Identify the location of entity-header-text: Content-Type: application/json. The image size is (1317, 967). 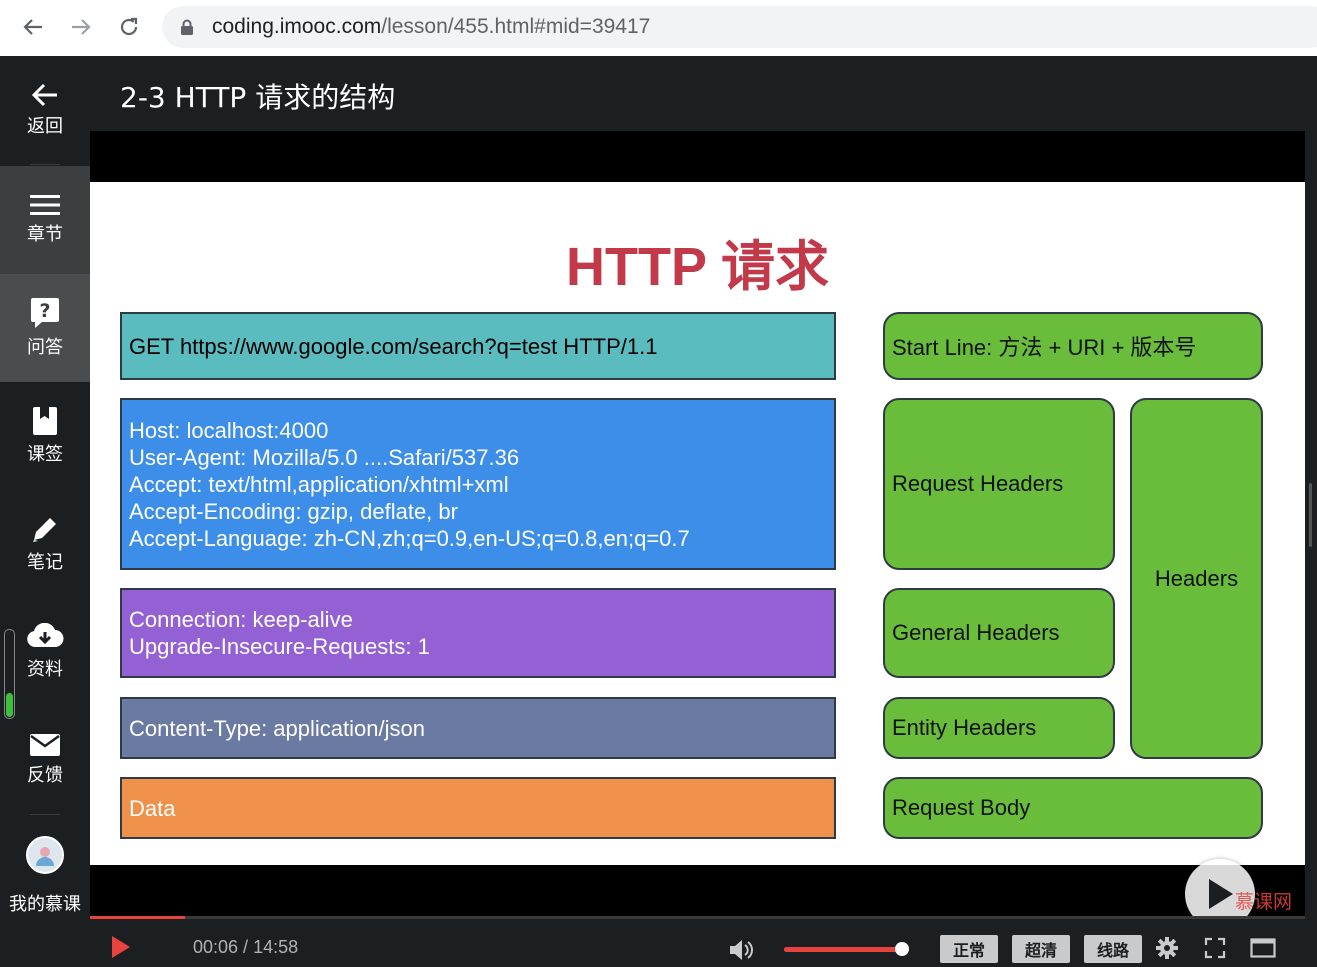
(277, 728).